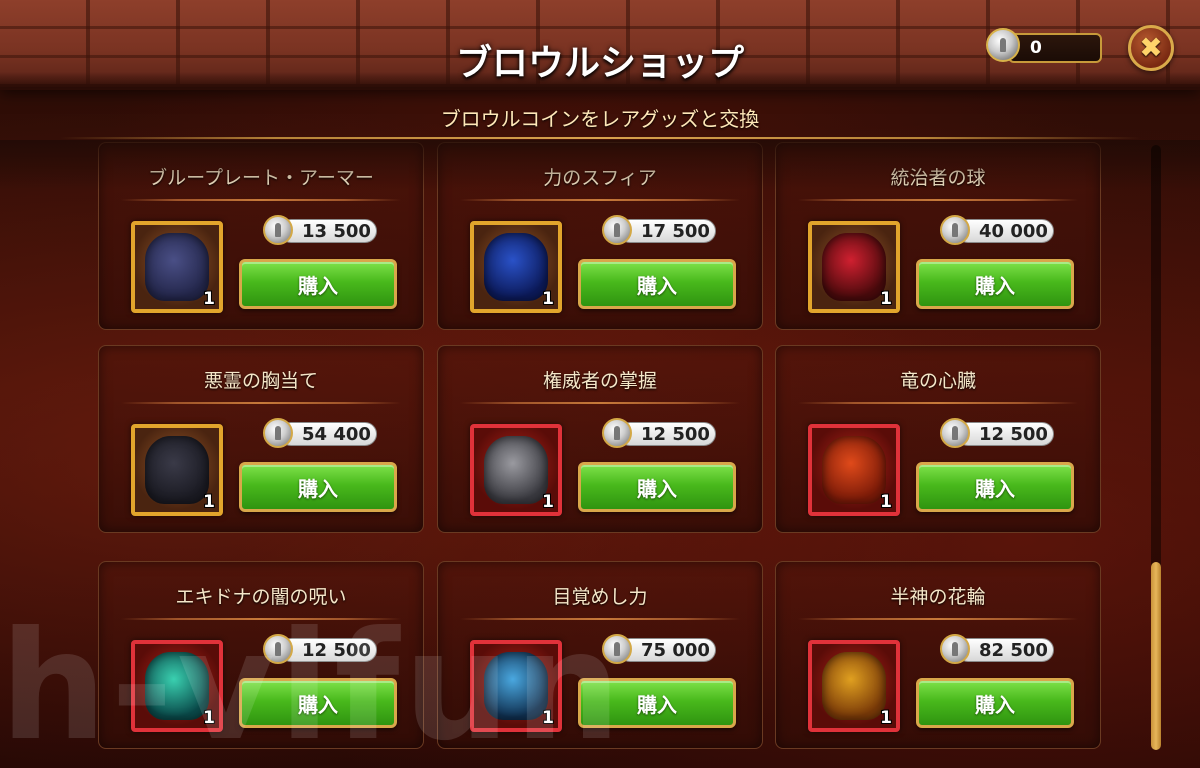  I want to click on coin-balance: 0, so click(1044, 46).